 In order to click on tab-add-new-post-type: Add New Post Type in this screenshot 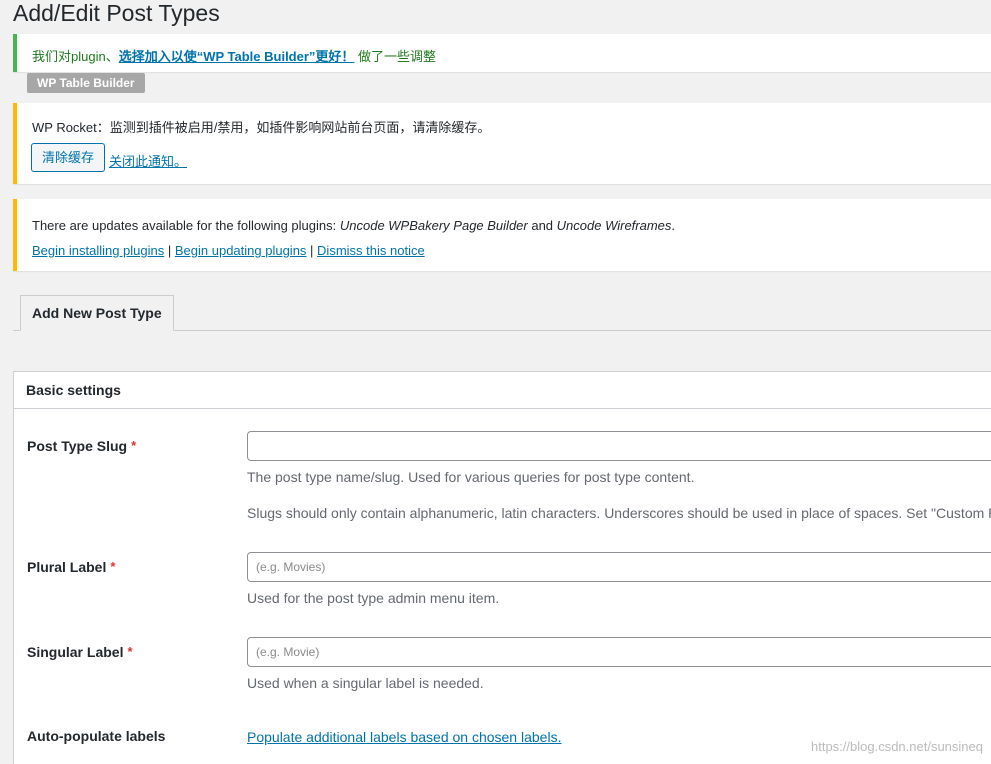, I will do `click(97, 313)`.